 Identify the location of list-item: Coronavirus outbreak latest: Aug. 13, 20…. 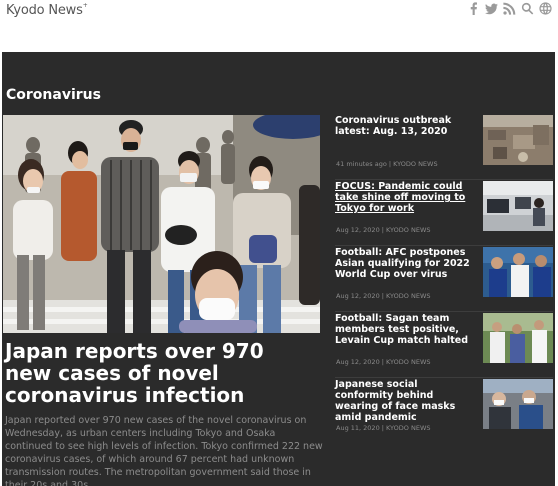
(444, 147).